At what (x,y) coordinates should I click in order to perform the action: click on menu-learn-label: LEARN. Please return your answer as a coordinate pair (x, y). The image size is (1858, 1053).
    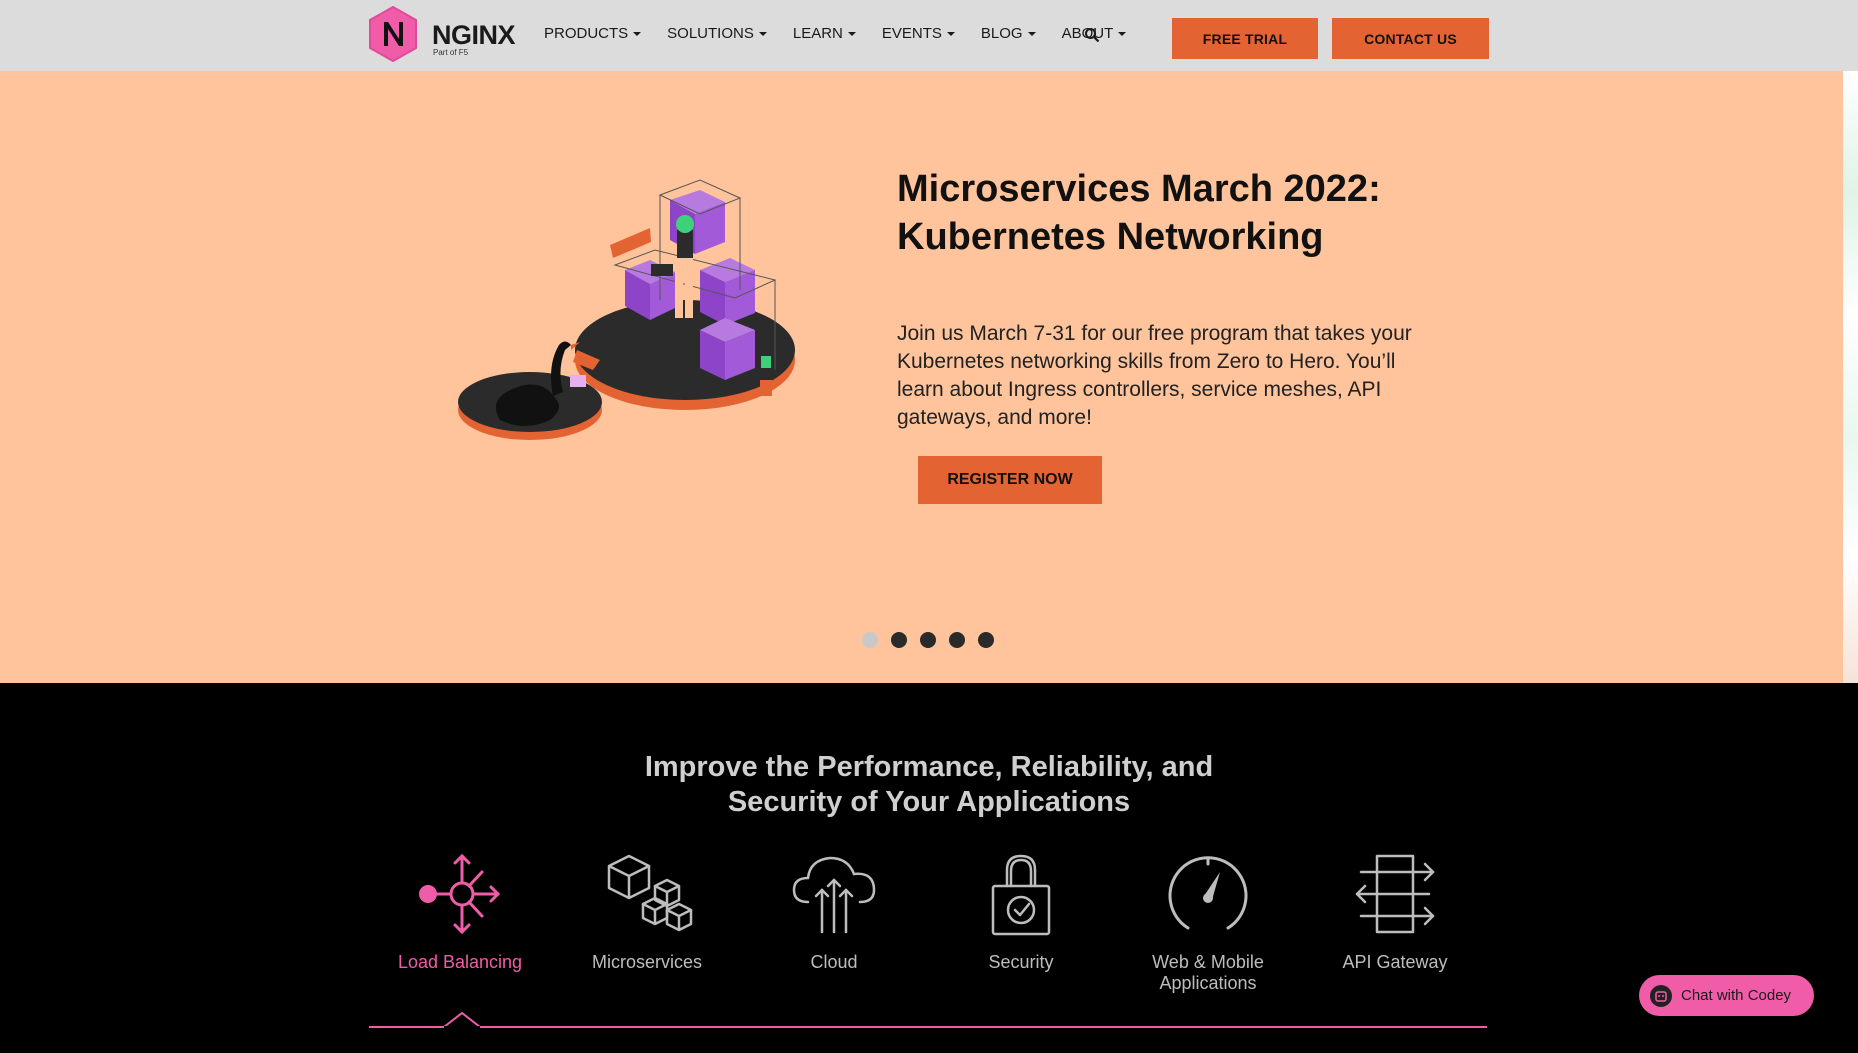
    Looking at the image, I should click on (817, 33).